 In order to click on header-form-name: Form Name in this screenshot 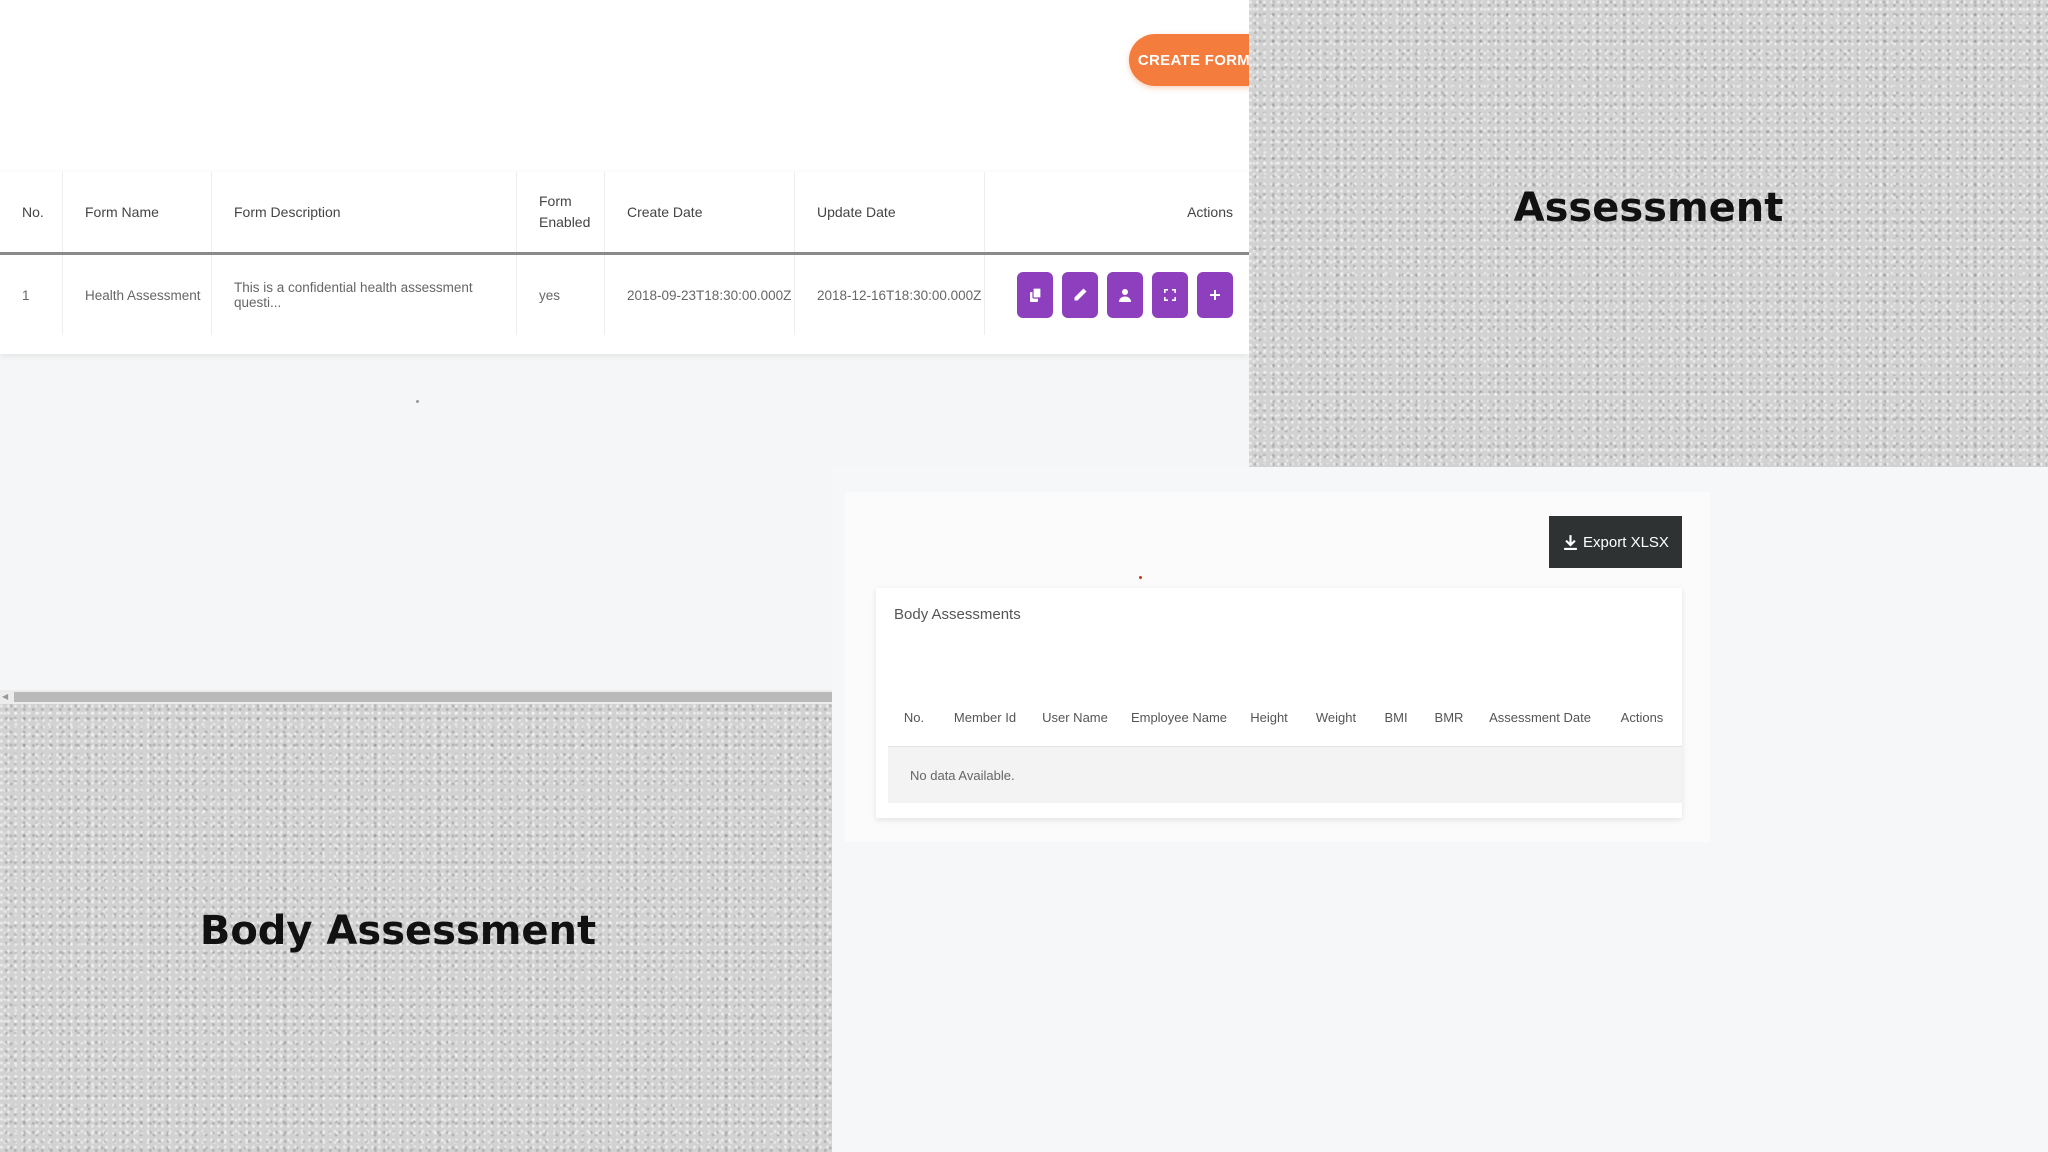, I will do `click(137, 212)`.